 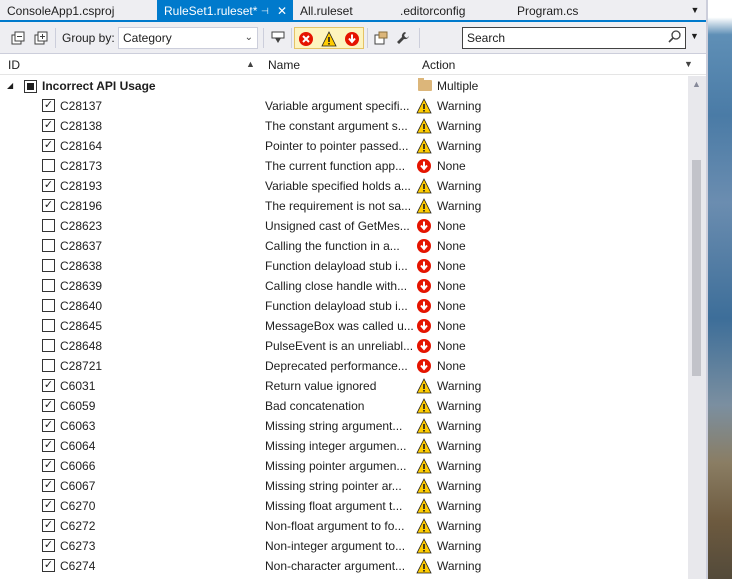 I want to click on tab-program-cs: Program.cs, so click(x=570, y=10).